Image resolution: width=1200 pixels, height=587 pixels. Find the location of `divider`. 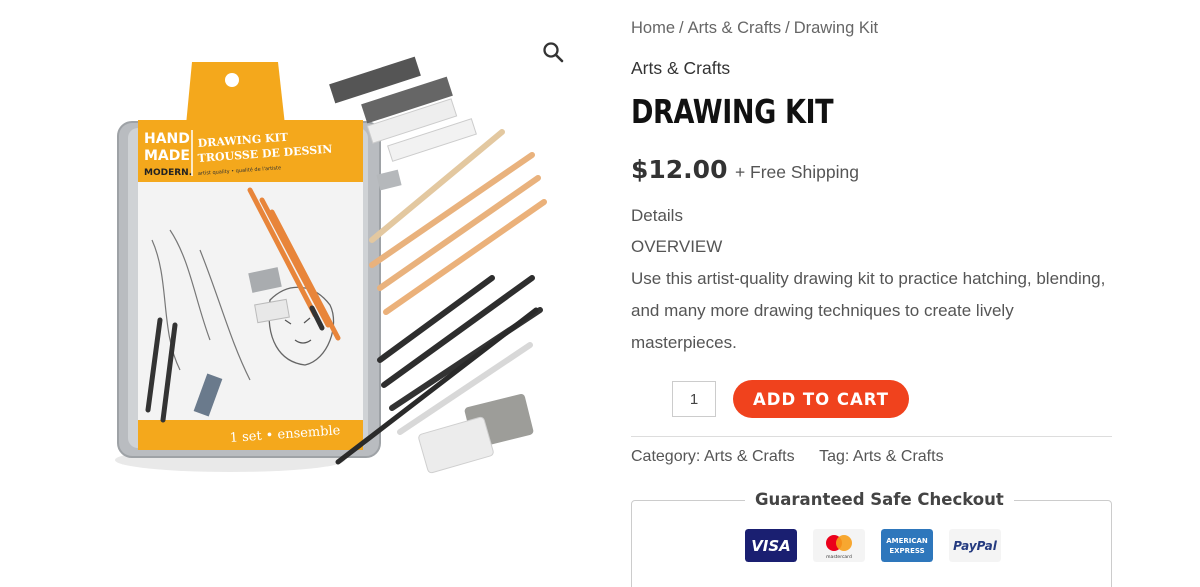

divider is located at coordinates (871, 436).